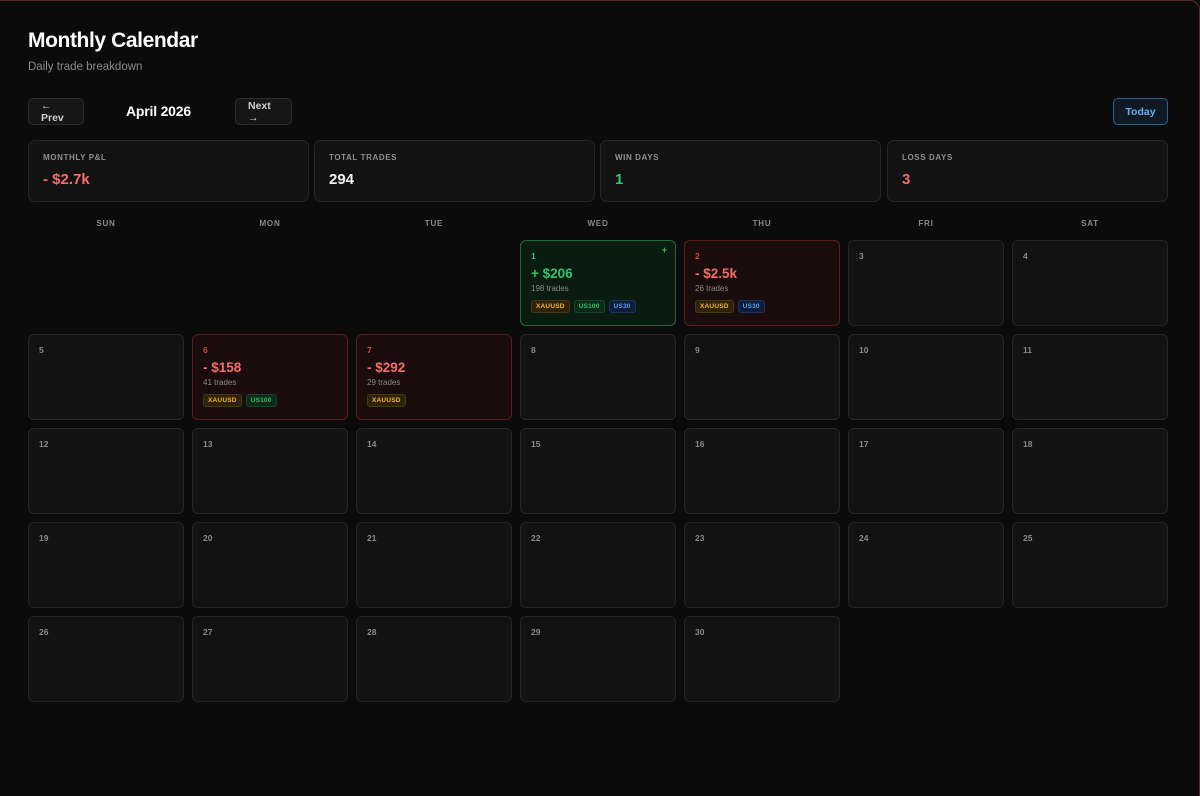  Describe the element at coordinates (261, 400) in the screenshot. I see `symbol-tag-us100: US100` at that location.